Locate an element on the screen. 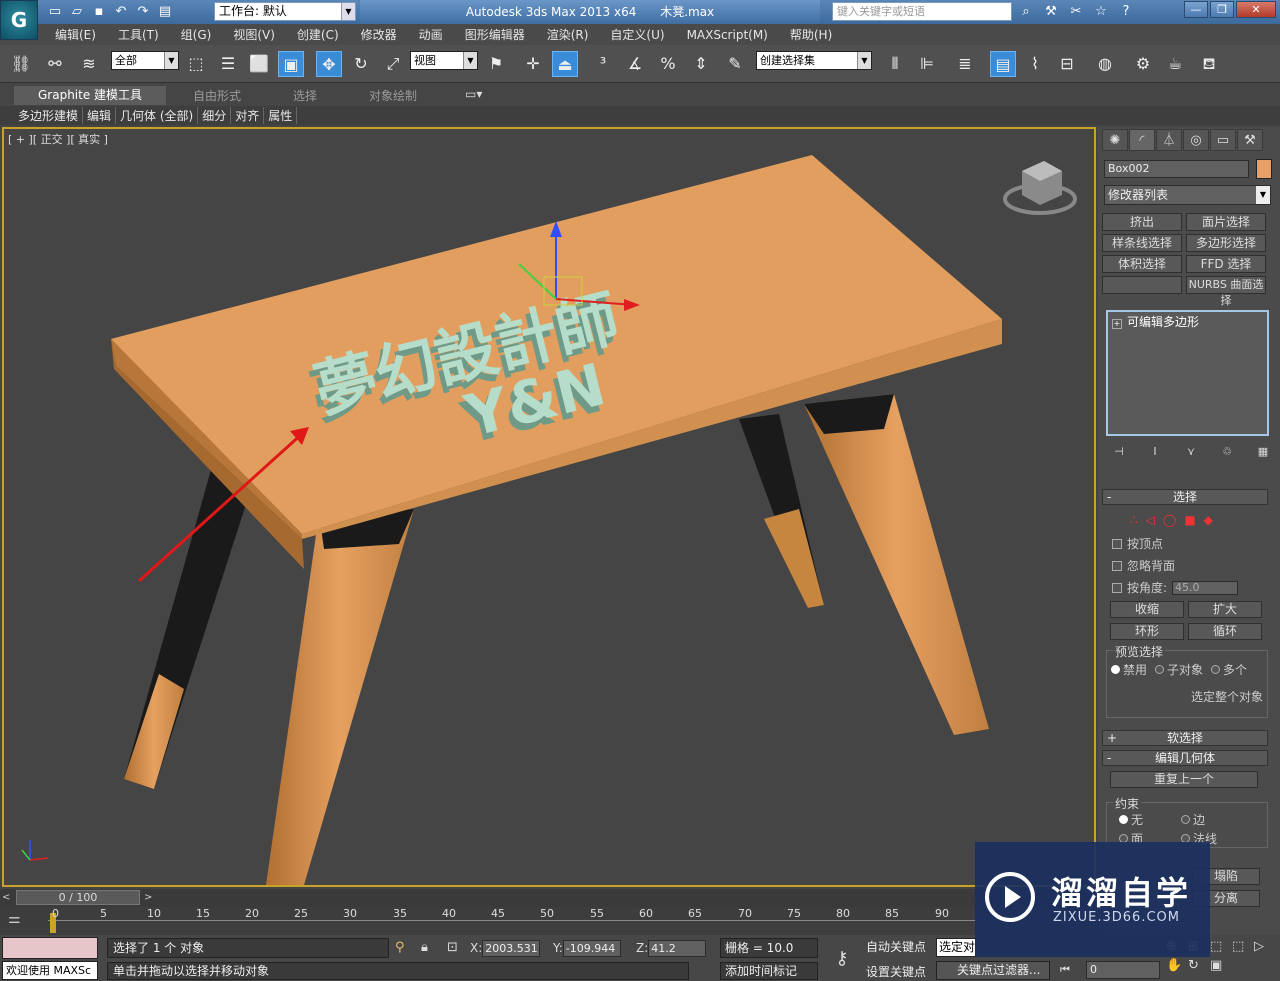 This screenshot has width=1280, height=981. set-key-button: 设置关键点 is located at coordinates (896, 971).